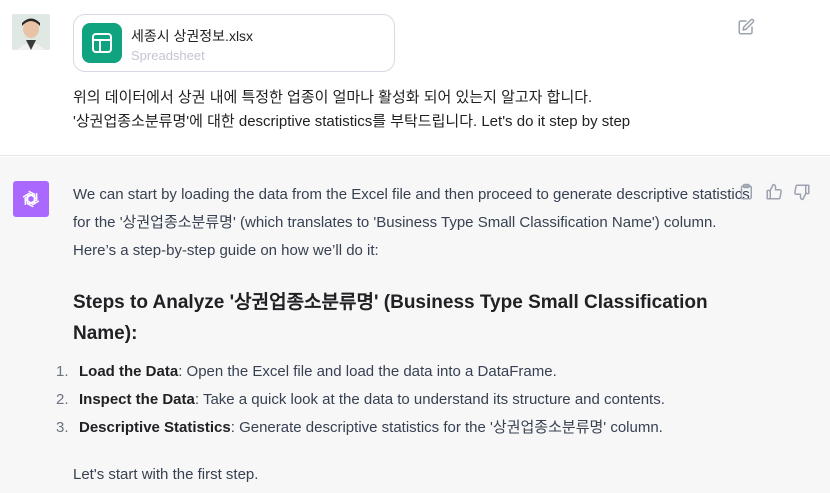 The height and width of the screenshot is (493, 830). What do you see at coordinates (31, 32) in the screenshot?
I see `user-avatar` at bounding box center [31, 32].